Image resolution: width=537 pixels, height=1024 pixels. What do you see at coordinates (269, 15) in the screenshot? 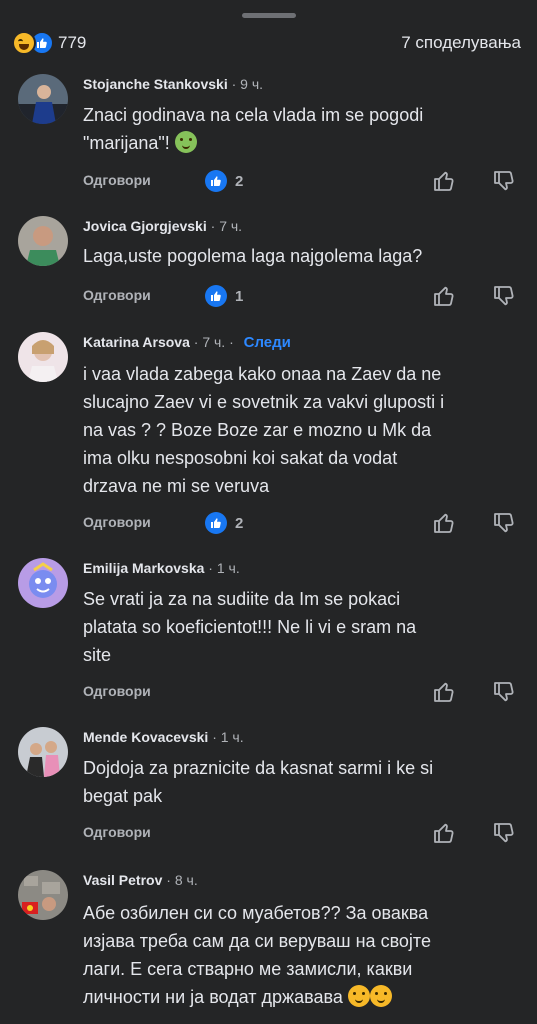
I see `drag-handle` at bounding box center [269, 15].